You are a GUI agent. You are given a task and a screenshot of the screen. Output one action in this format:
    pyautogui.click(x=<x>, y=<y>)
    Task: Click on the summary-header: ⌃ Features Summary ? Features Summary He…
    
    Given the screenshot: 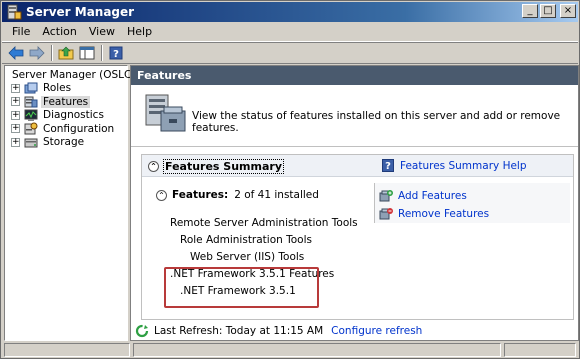 What is the action you would take?
    pyautogui.click(x=357, y=166)
    